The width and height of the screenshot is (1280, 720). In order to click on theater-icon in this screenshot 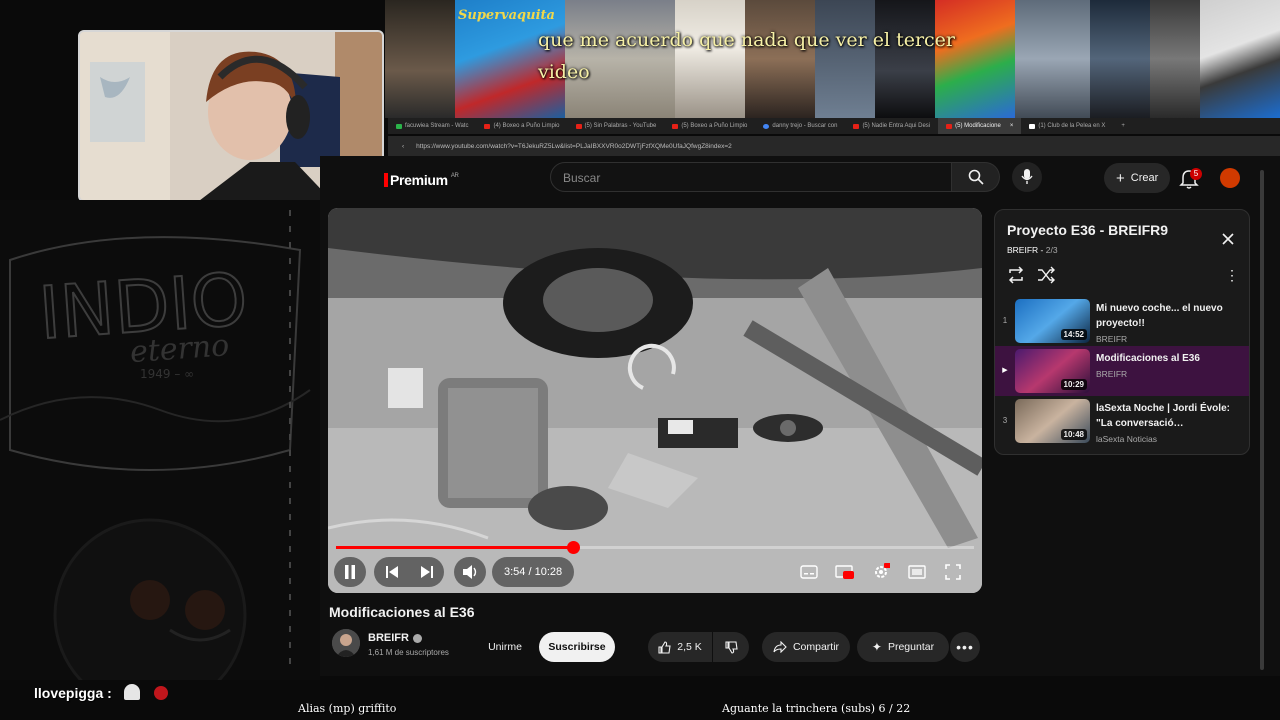, I will do `click(917, 572)`.